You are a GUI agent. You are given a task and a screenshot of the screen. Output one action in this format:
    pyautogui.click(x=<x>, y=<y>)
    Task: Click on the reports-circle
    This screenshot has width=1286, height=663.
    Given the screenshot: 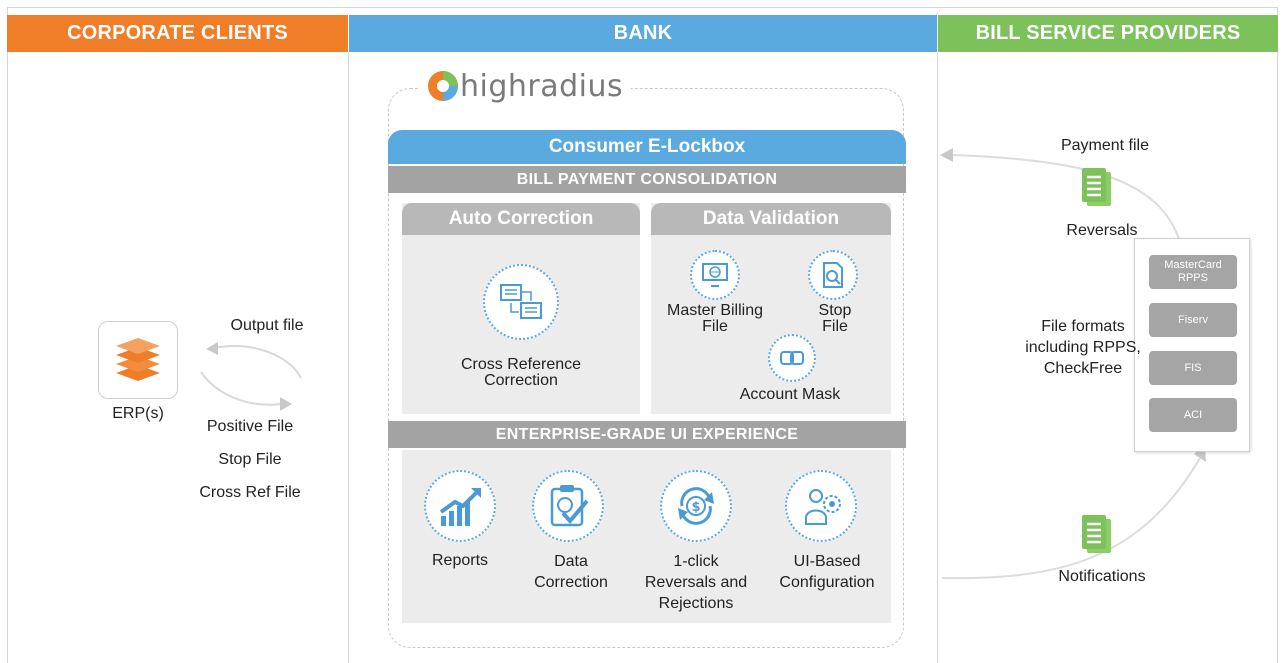 What is the action you would take?
    pyautogui.click(x=460, y=506)
    